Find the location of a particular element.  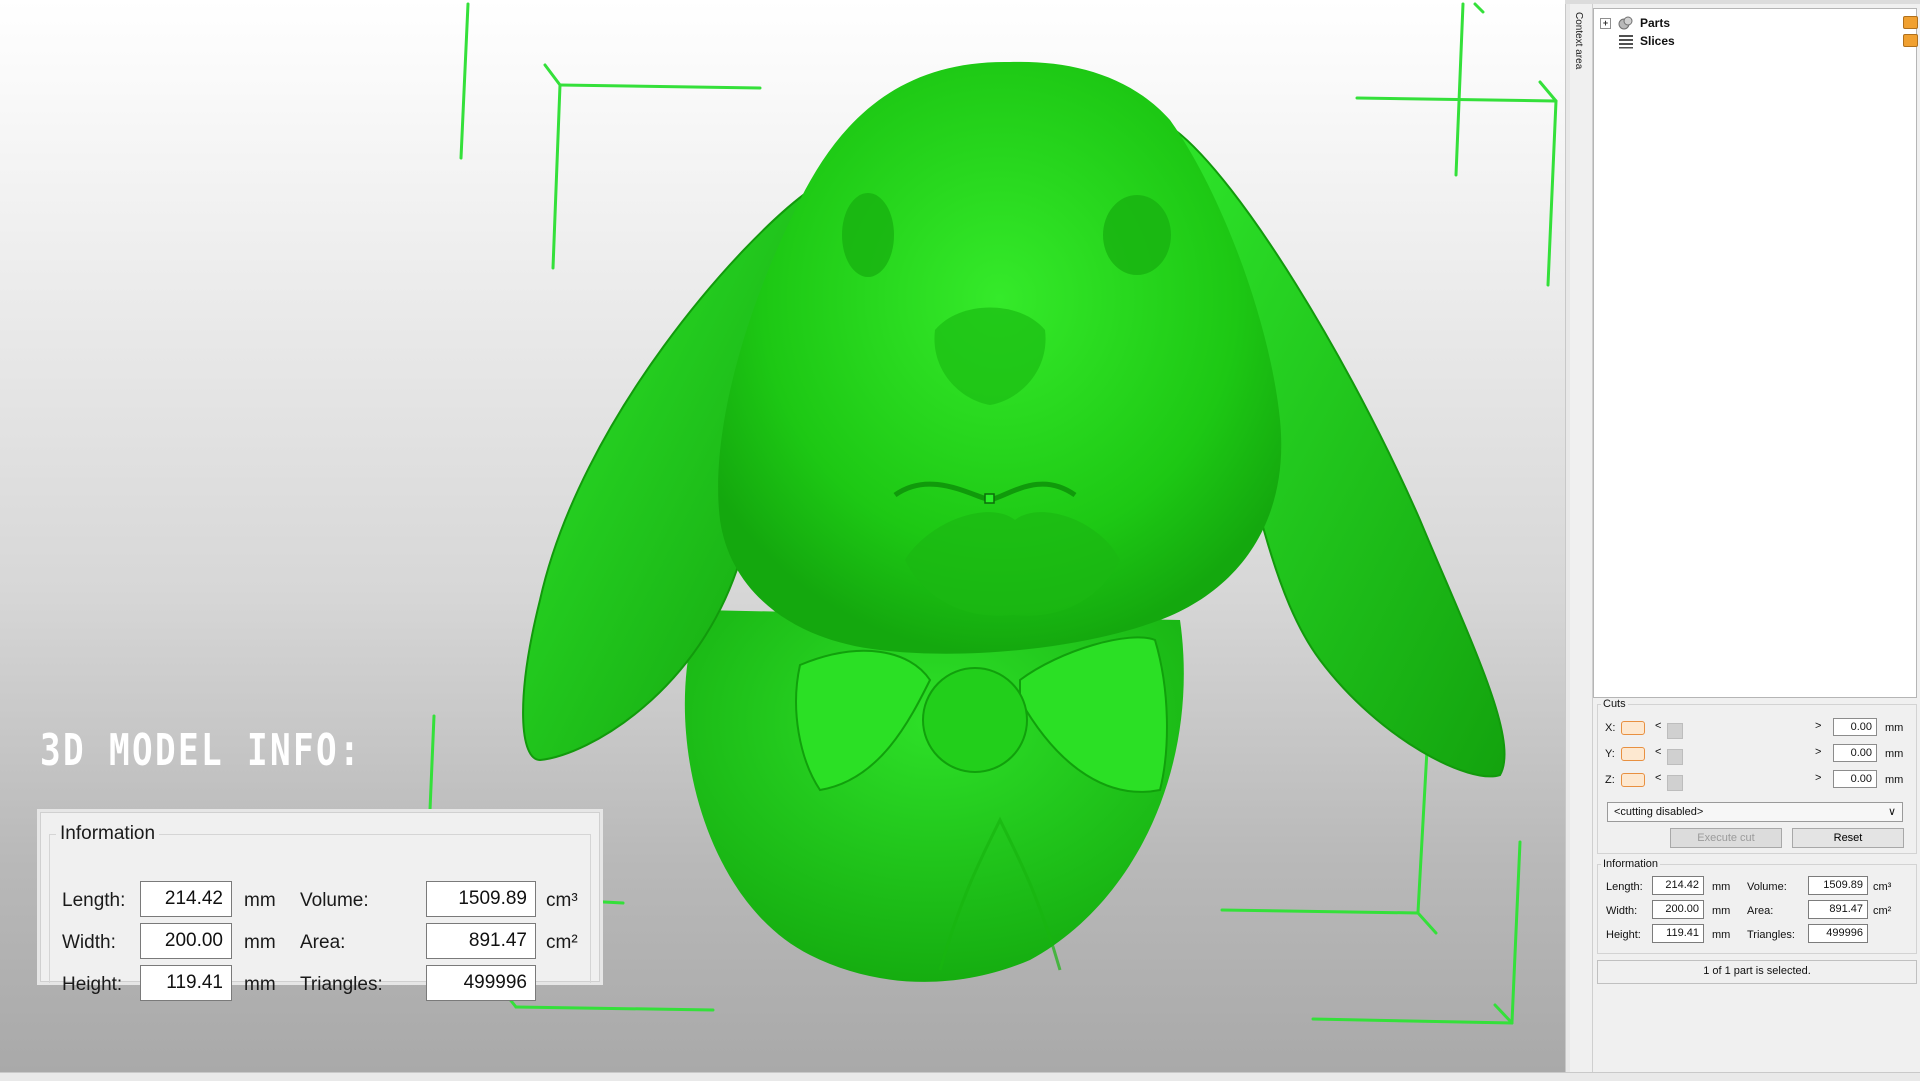

volume-unit: cm³ is located at coordinates (1882, 887).